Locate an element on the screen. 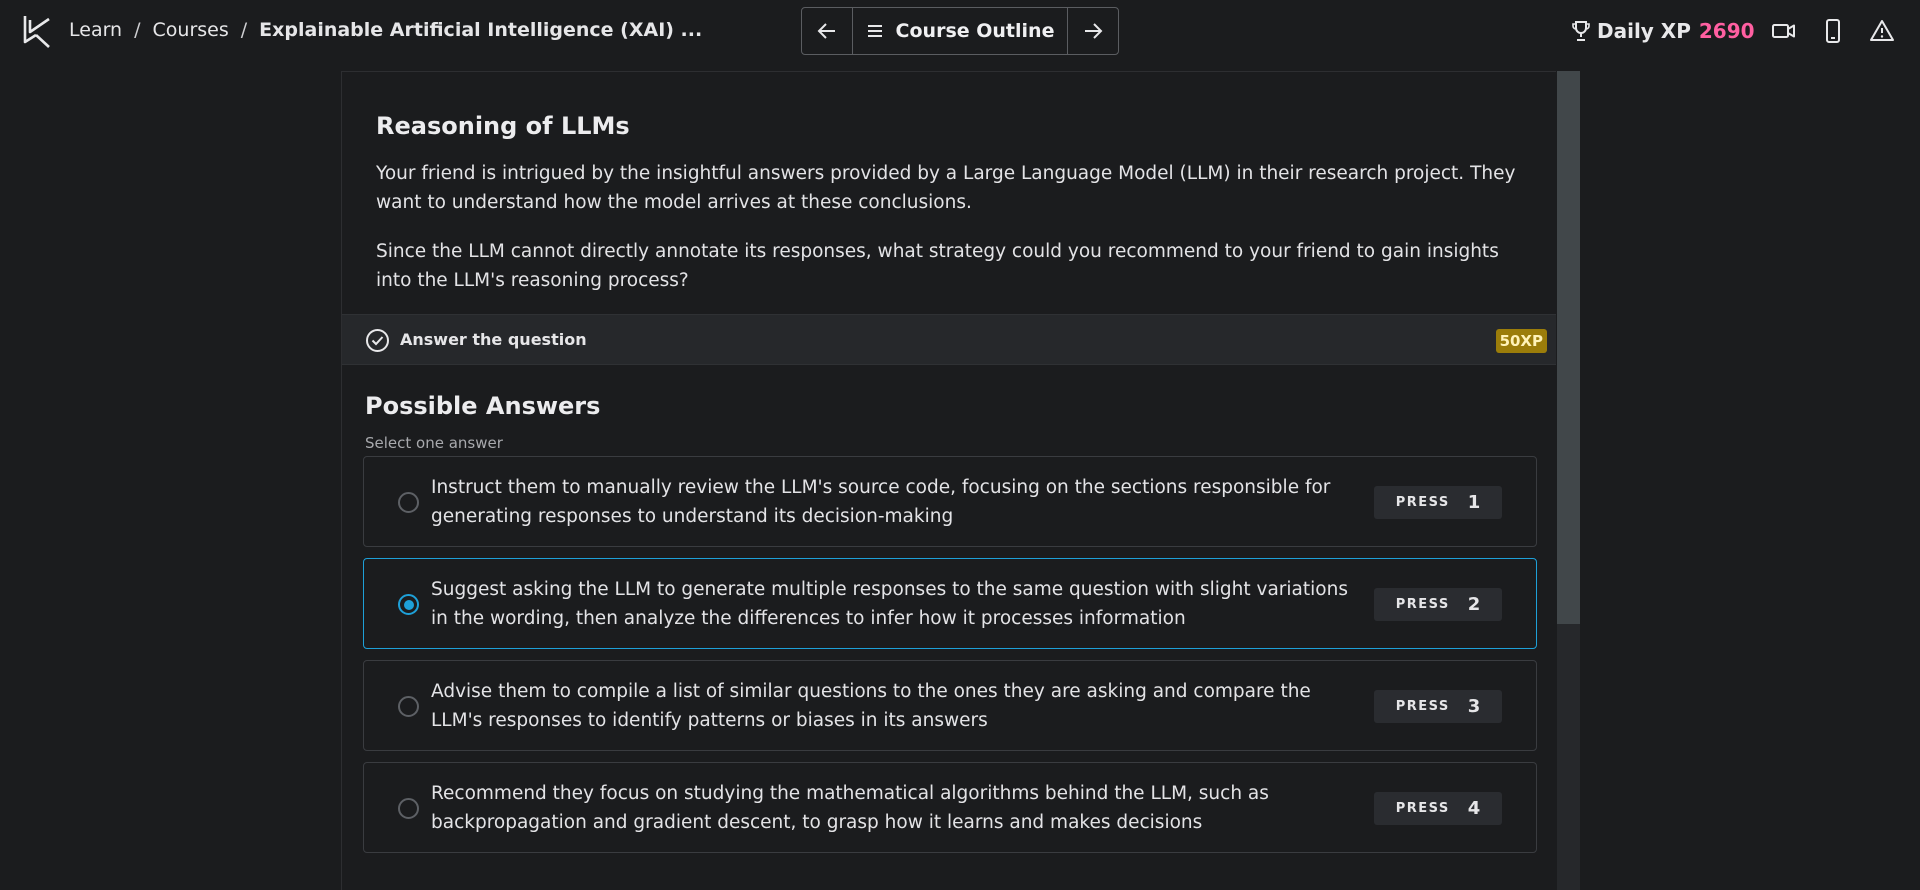 Image resolution: width=1920 pixels, height=890 pixels. exercise-title: Reasoning of LLMs is located at coordinates (503, 126).